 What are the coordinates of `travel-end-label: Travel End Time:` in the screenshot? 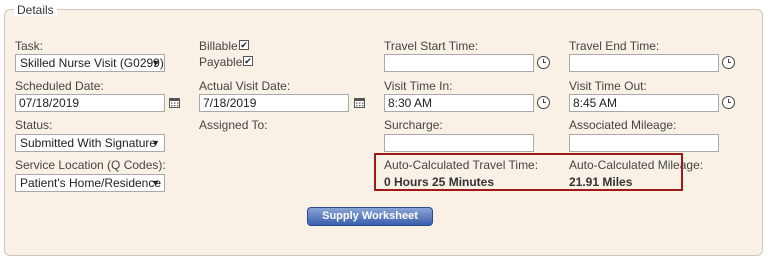 It's located at (614, 46).